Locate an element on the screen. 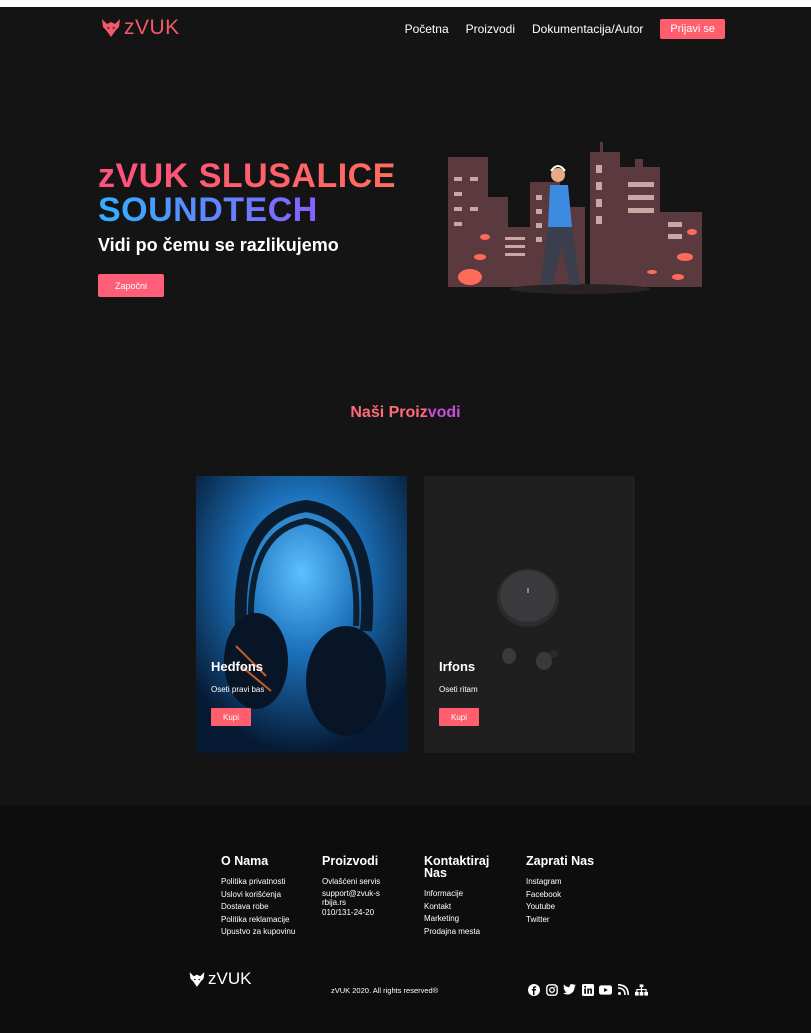 The image size is (811, 1033). login-button: Prijavi se is located at coordinates (692, 29).